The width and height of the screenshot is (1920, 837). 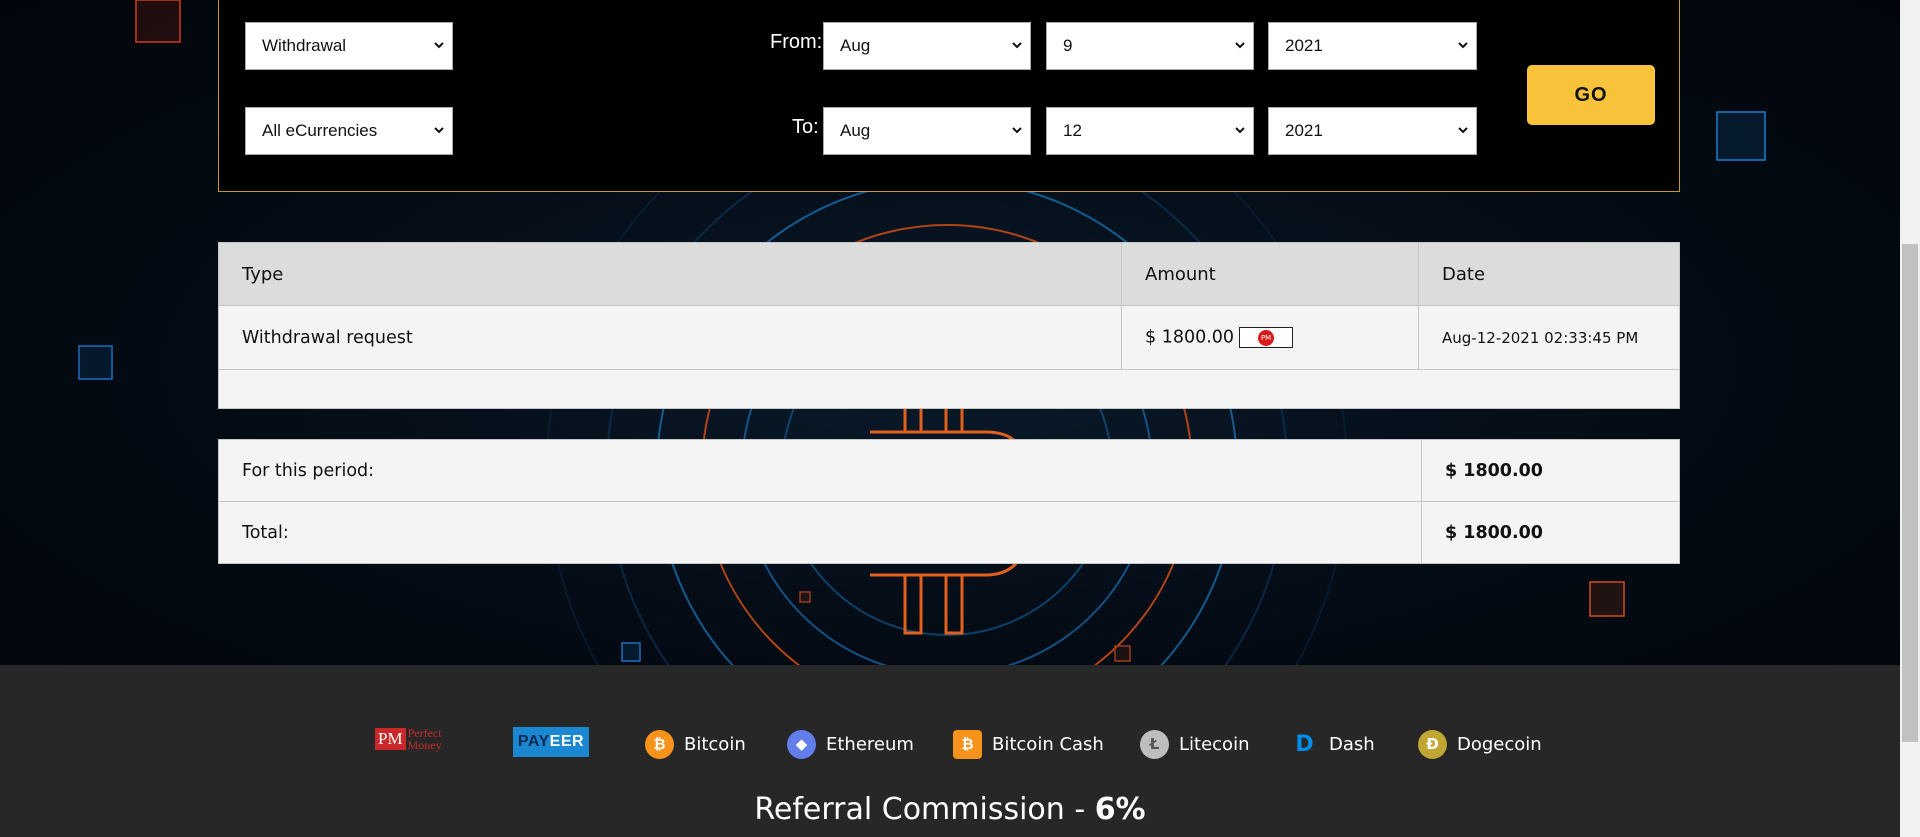 I want to click on ethereum-icon: ◆, so click(x=801, y=744).